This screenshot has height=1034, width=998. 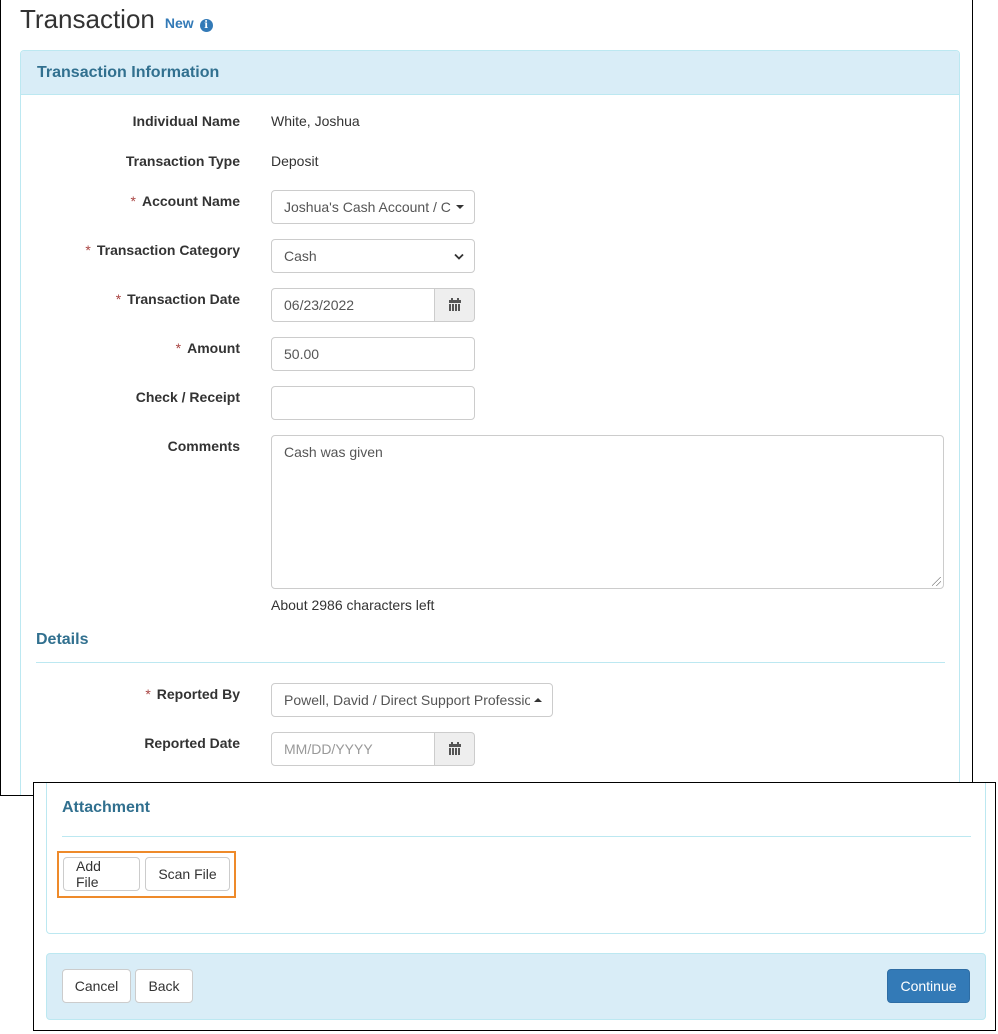 What do you see at coordinates (62, 639) in the screenshot?
I see `details-section-title: Details` at bounding box center [62, 639].